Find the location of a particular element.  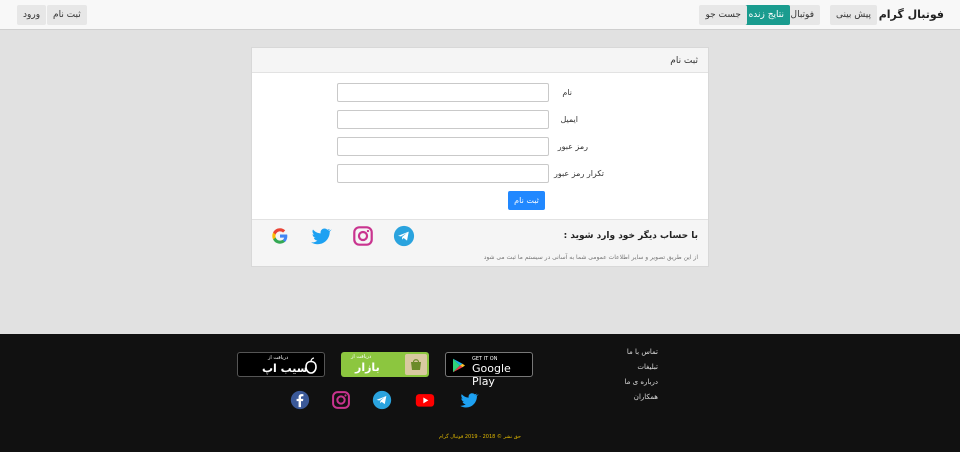

google-play-big-text: Google Play is located at coordinates (491, 375).